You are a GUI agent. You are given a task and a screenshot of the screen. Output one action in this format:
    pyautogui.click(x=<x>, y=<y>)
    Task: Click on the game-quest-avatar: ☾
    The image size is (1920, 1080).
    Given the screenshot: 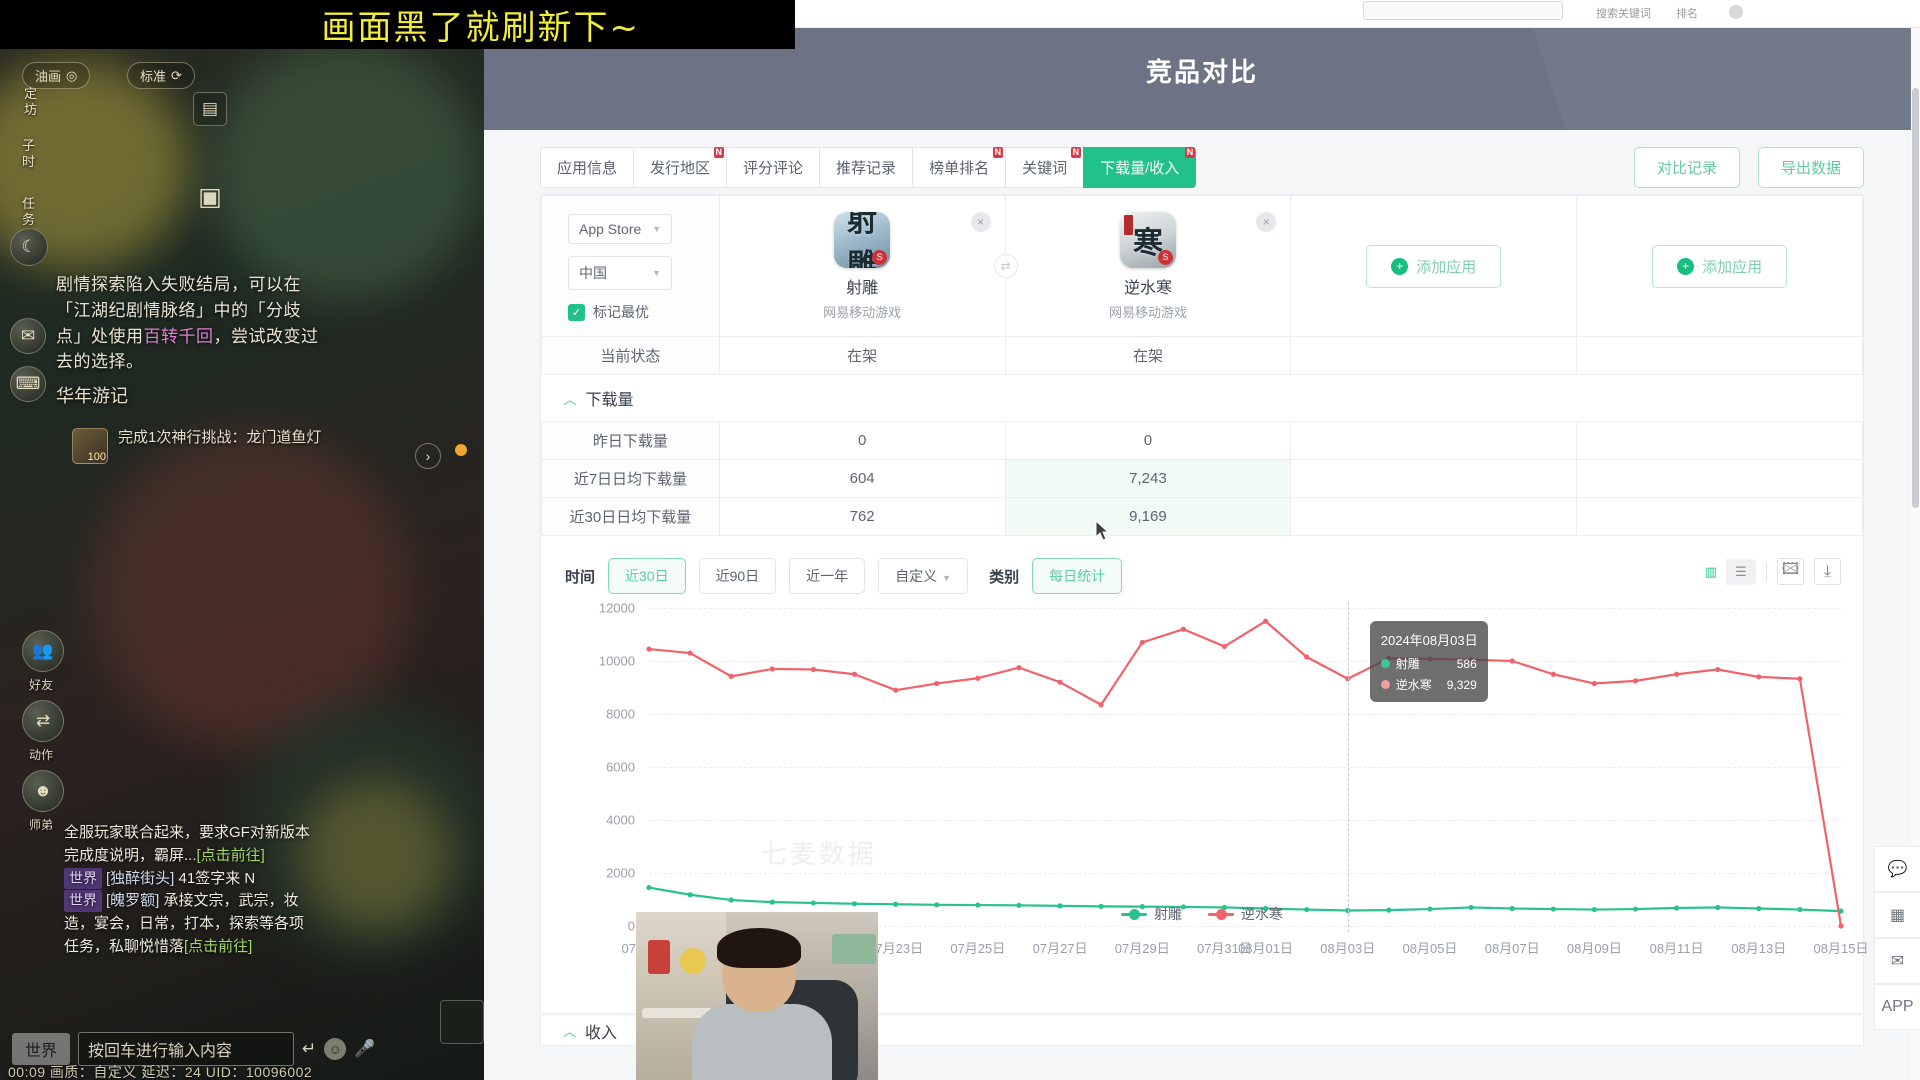 What is the action you would take?
    pyautogui.click(x=29, y=247)
    